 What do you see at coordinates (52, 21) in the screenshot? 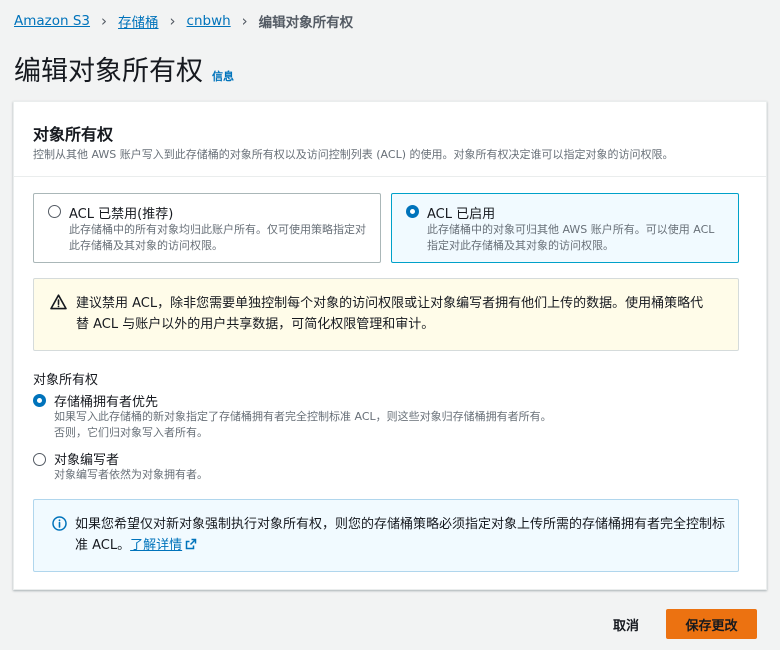
I see `breadcrumb-amazon-s3: Amazon S3` at bounding box center [52, 21].